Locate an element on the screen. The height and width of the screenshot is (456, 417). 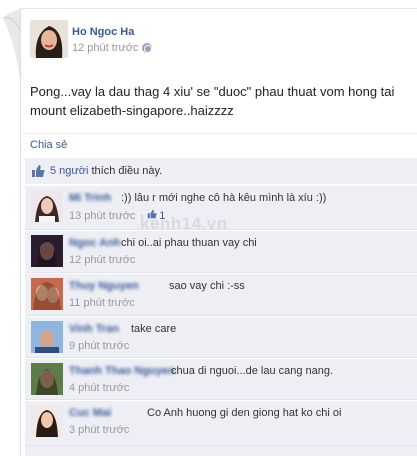
comment-text: chi oi..ai phau thuan vay chi is located at coordinates (189, 243).